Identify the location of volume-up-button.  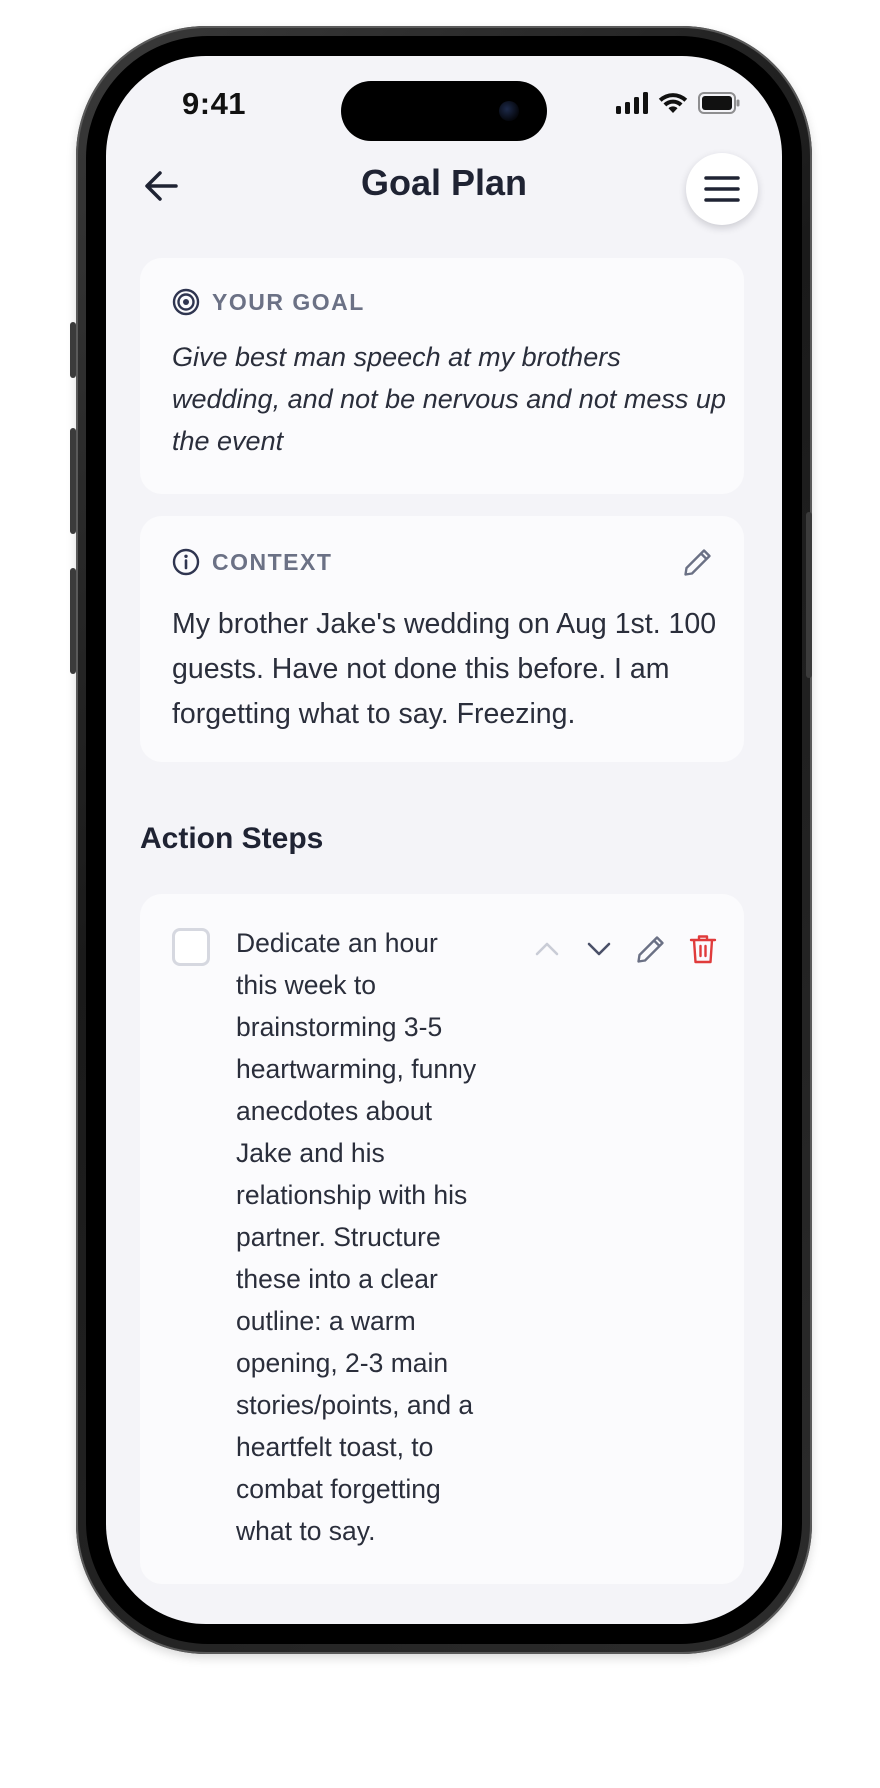
(73, 481).